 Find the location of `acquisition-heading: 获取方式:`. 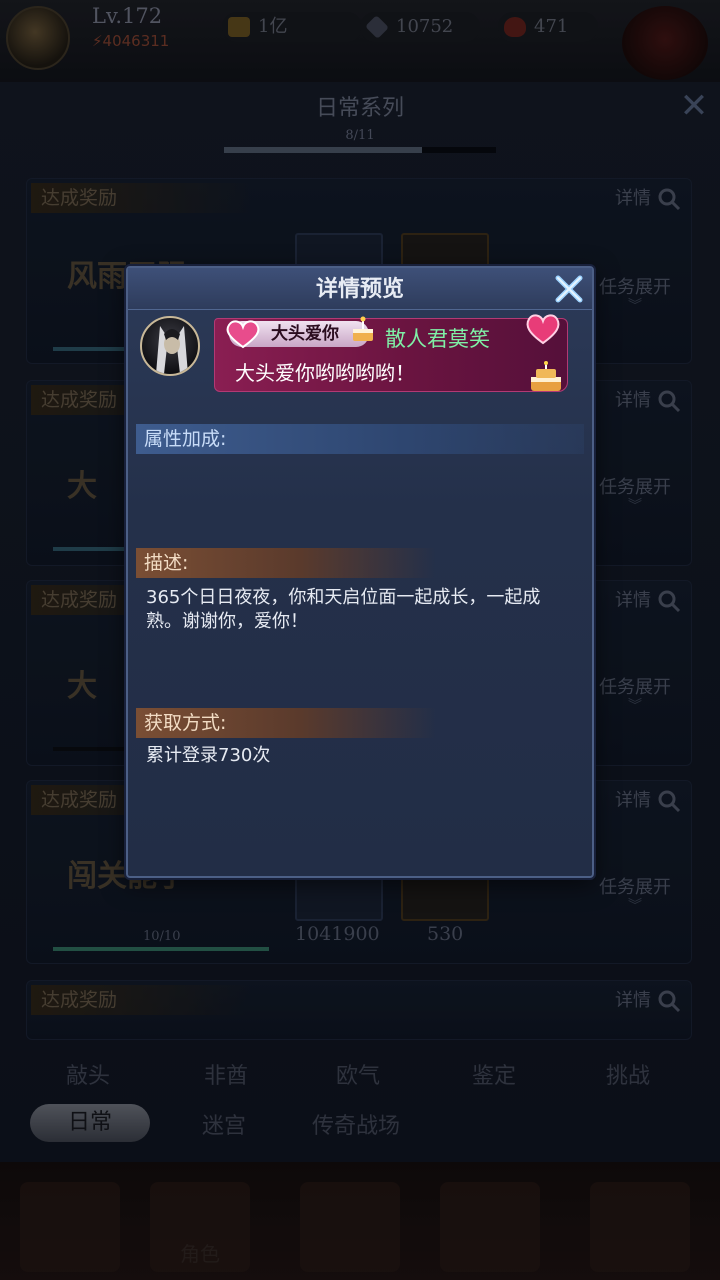

acquisition-heading: 获取方式: is located at coordinates (286, 723).